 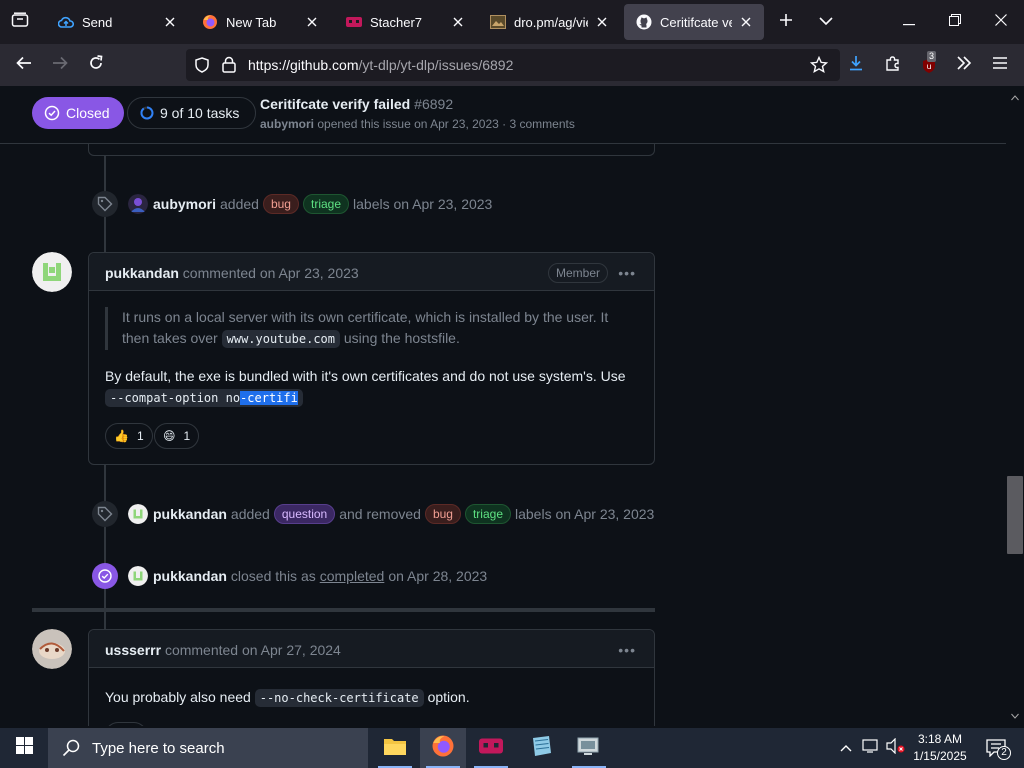 I want to click on list-all-tabs-button, so click(x=826, y=22).